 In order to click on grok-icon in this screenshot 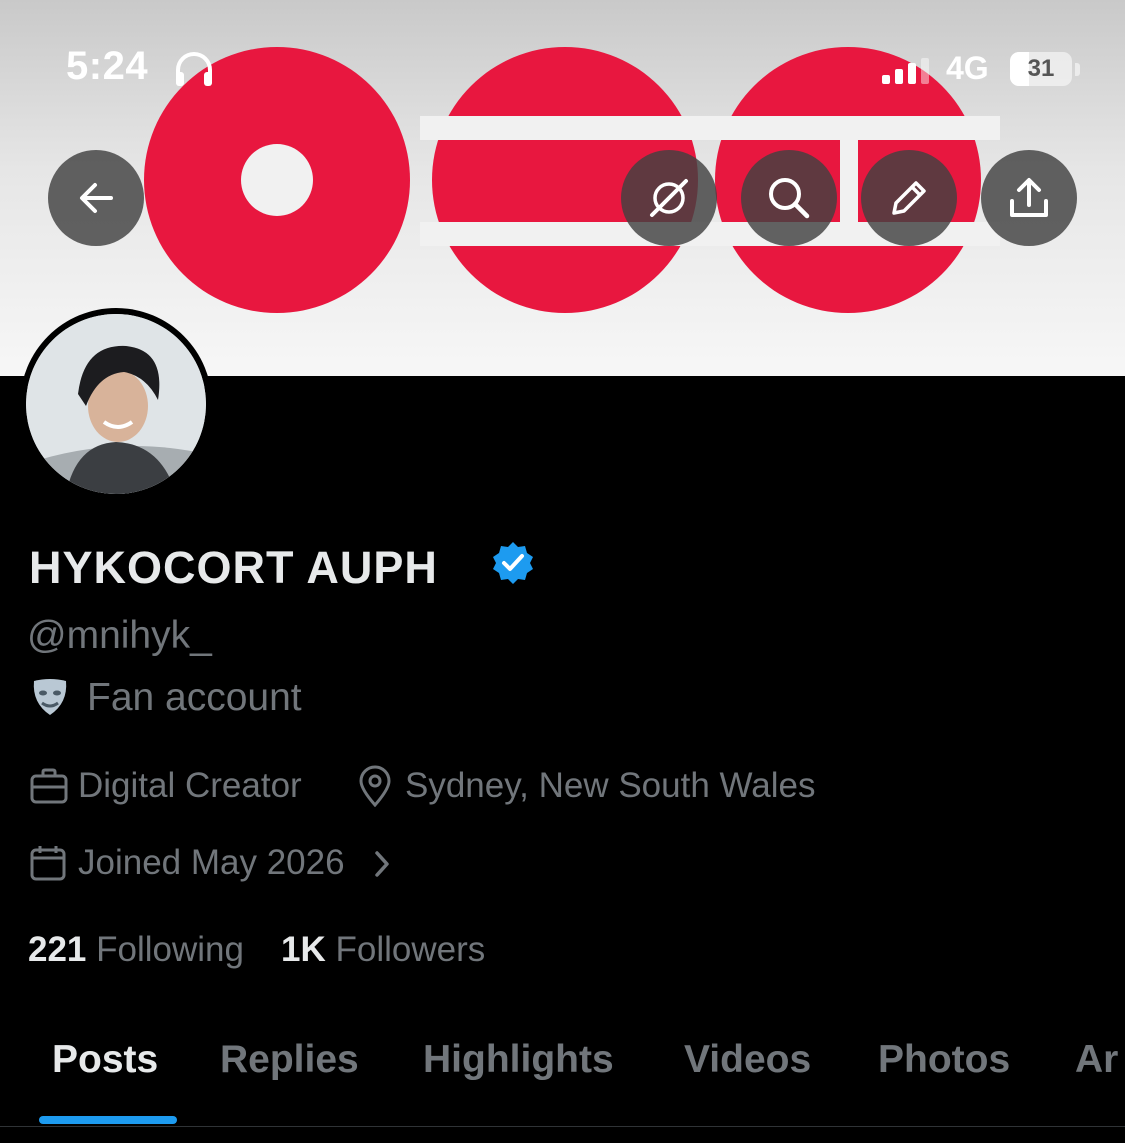, I will do `click(669, 198)`.